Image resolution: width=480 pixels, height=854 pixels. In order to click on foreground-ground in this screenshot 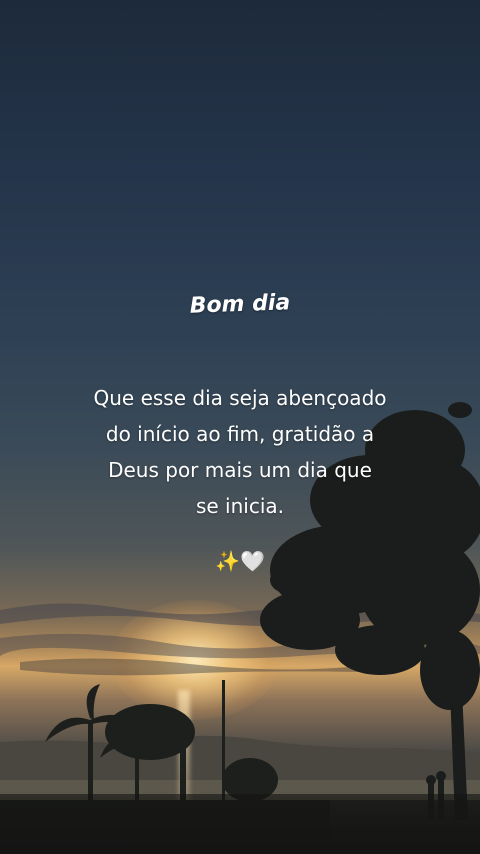, I will do `click(240, 824)`.